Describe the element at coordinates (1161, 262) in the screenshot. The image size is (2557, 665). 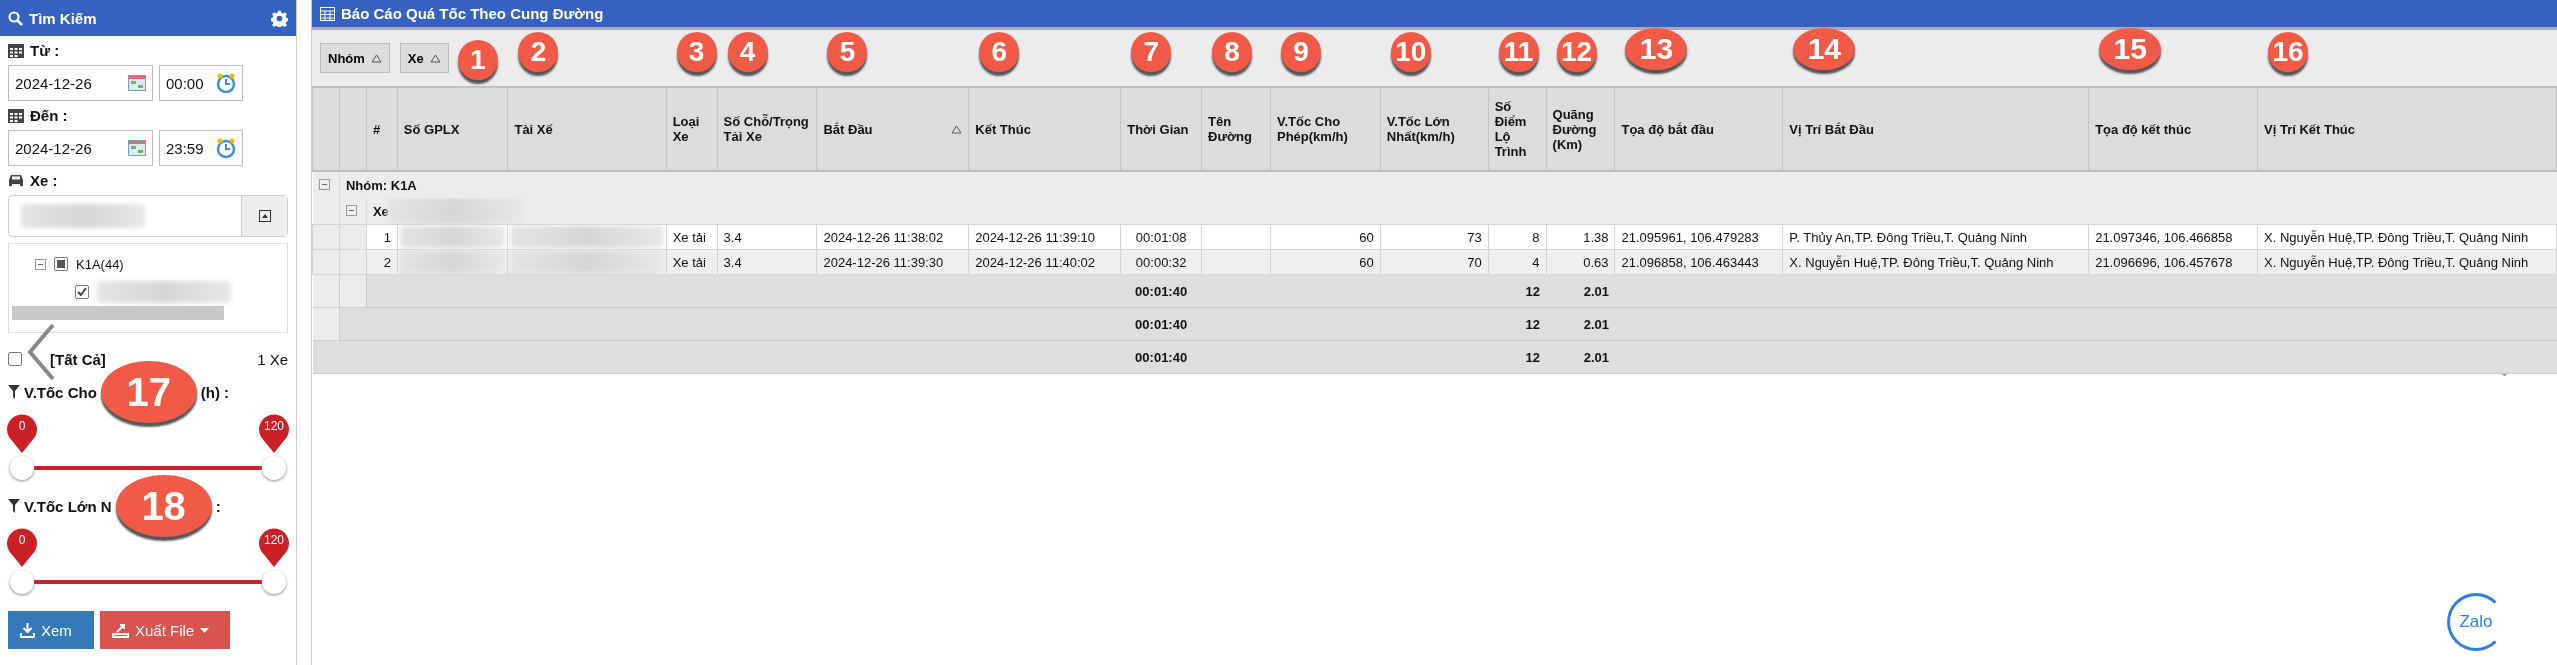
I see `table-cell: 00:00:32` at that location.